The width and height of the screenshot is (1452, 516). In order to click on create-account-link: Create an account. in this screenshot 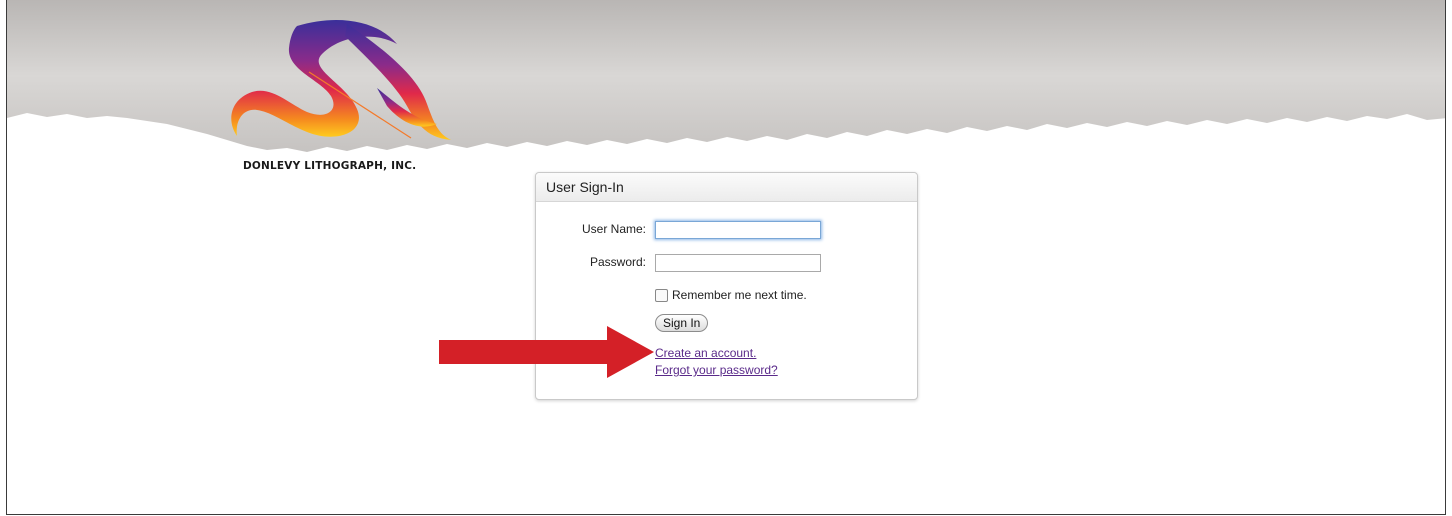, I will do `click(705, 353)`.